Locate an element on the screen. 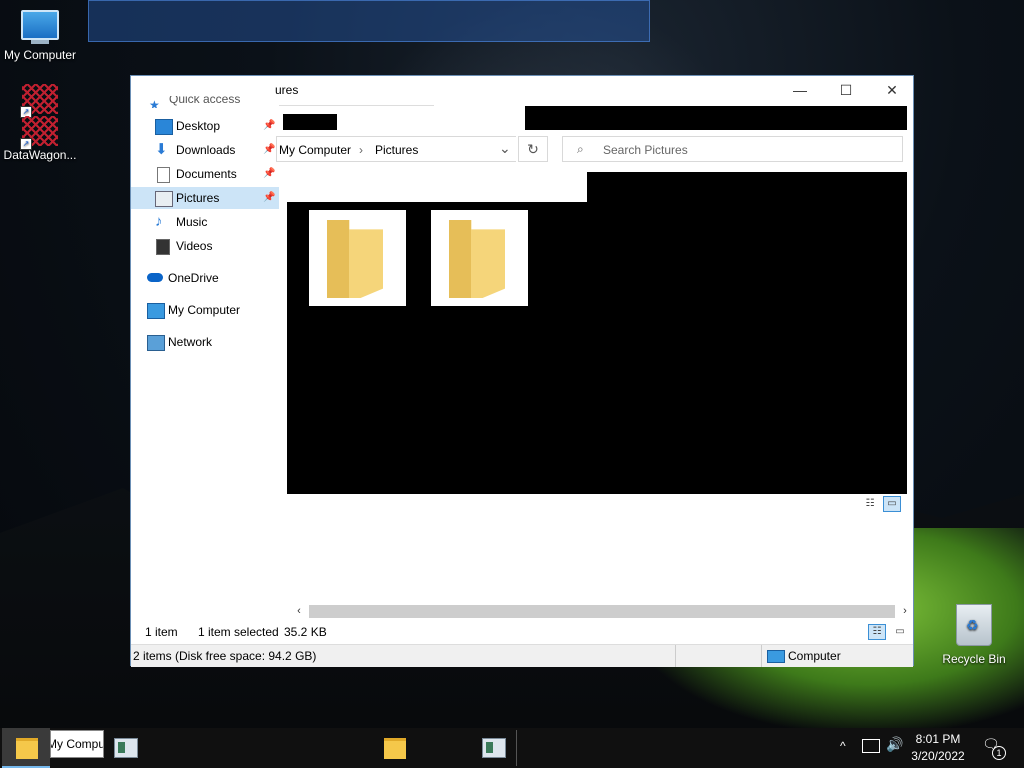 The height and width of the screenshot is (768, 1024). breadcrumb-my-computer: My Computer is located at coordinates (315, 150).